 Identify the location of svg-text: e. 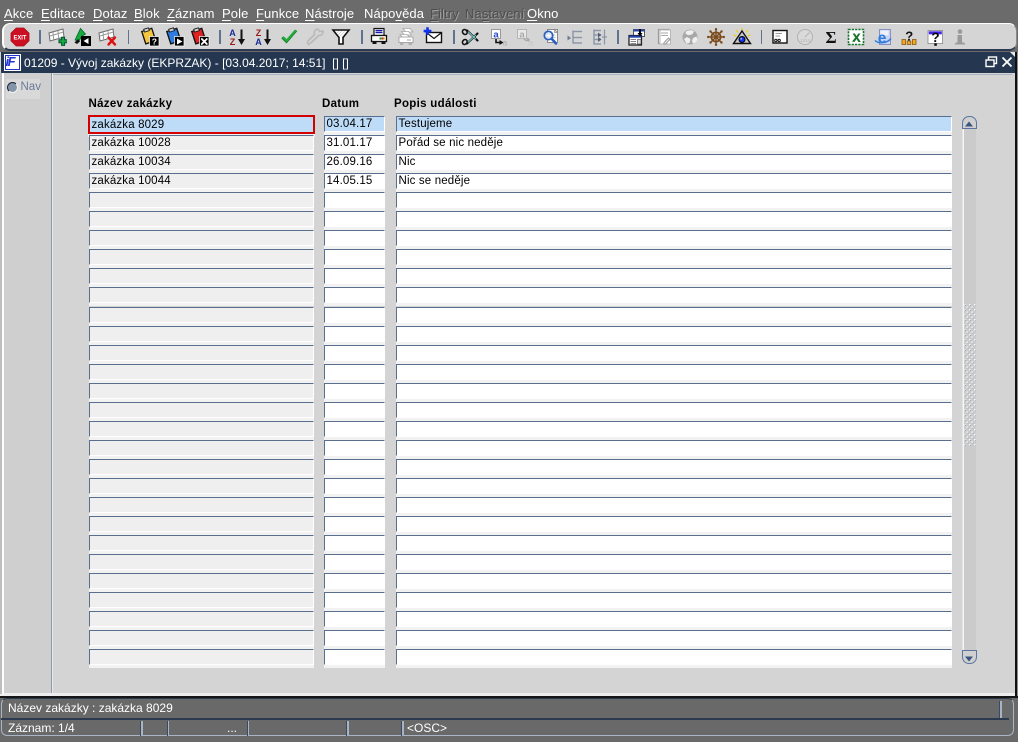
(882, 38).